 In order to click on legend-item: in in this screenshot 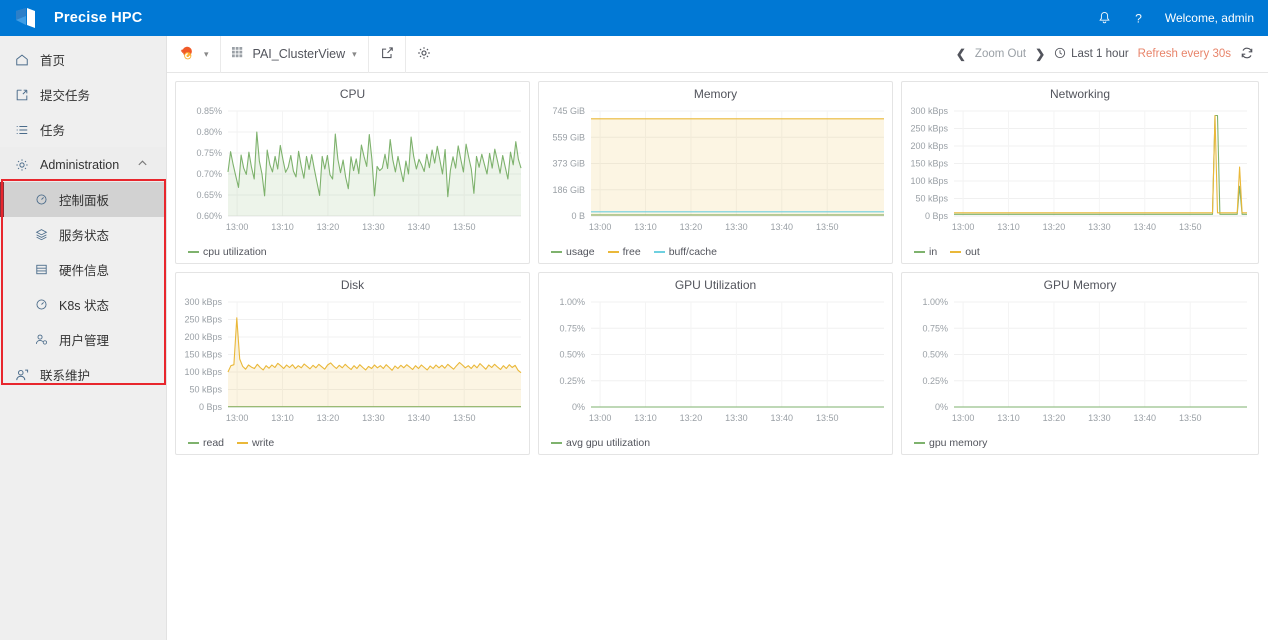, I will do `click(925, 252)`.